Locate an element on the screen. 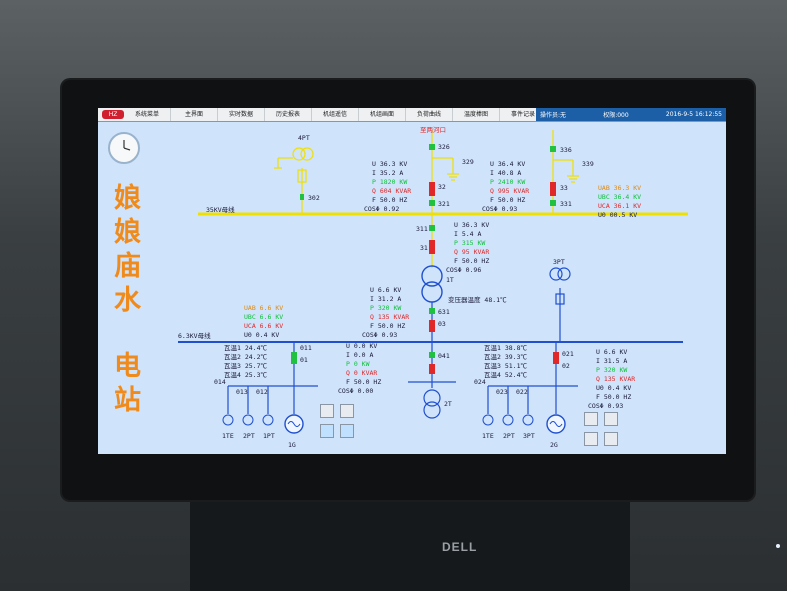 This screenshot has width=787, height=591. reading-I: I 35.2 A is located at coordinates (388, 173).